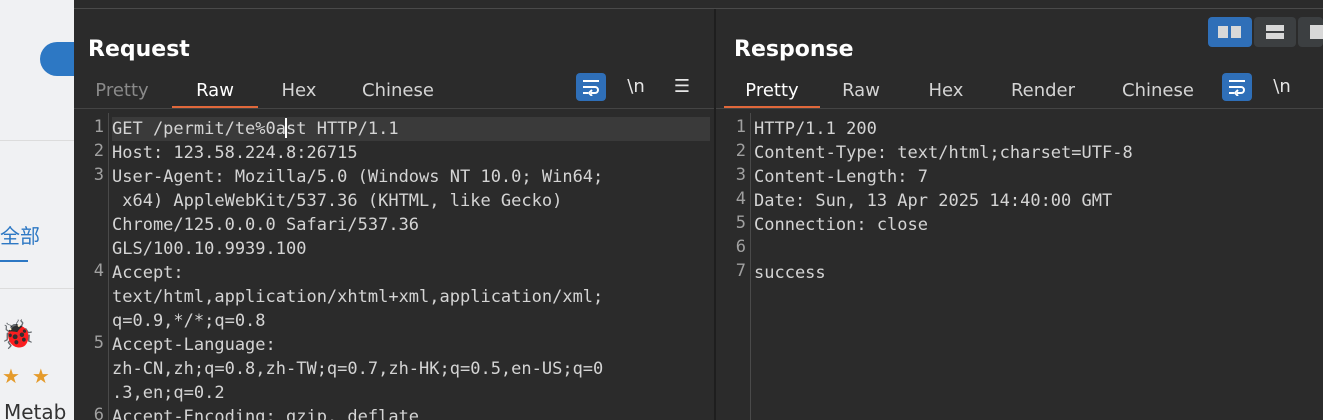  I want to click on code-line: 4 Date: Sun, 13 Apr 2025 14:40:00 GMT, so click(1027, 201).